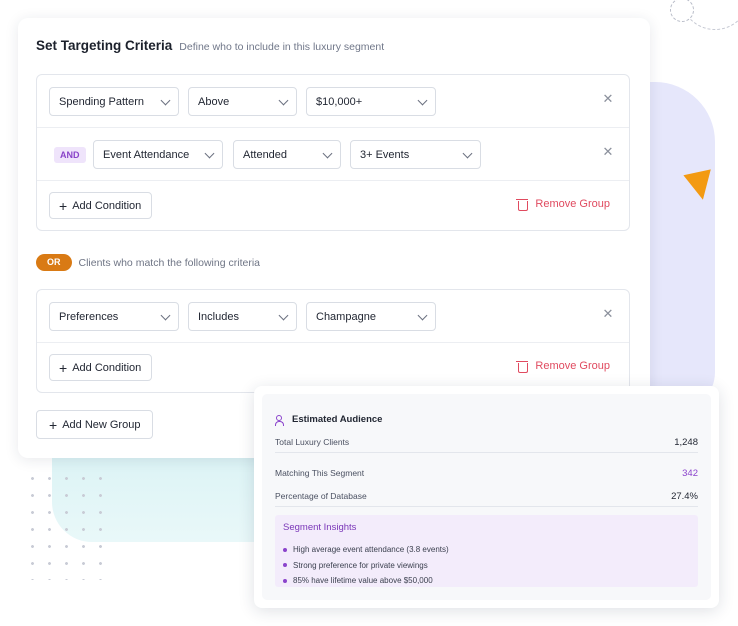 This screenshot has width=738, height=626. I want to click on insight-text: 85% have lifetime value above $50,000, so click(363, 581).